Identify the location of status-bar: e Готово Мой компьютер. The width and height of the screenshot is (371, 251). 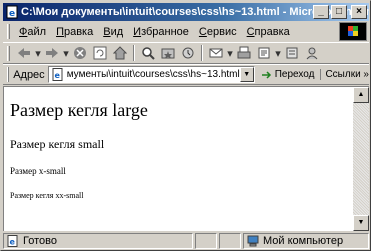
(186, 241).